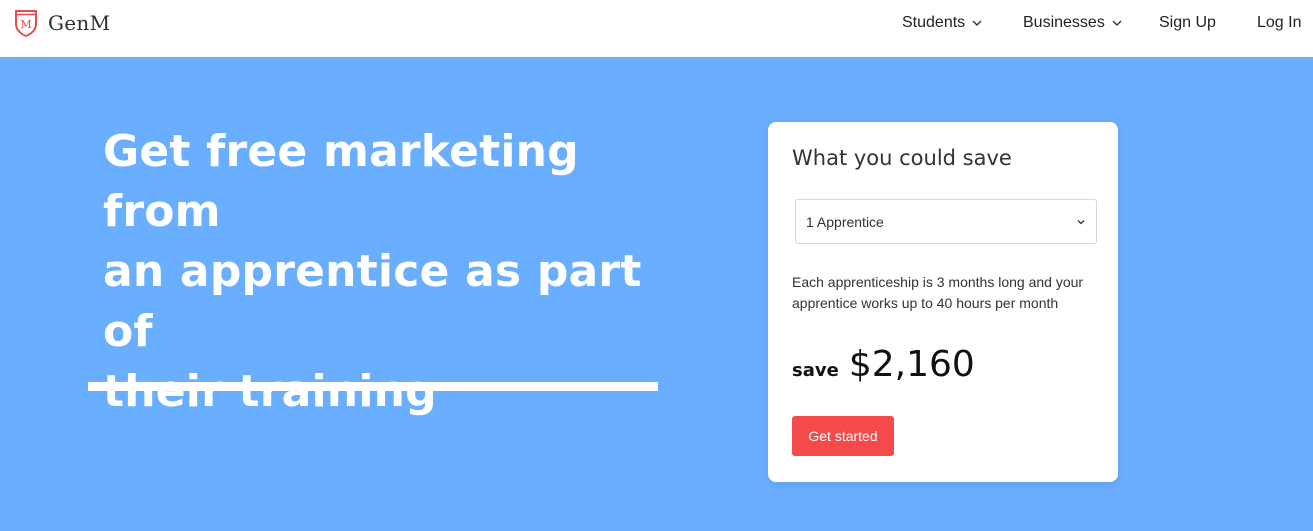 Image resolution: width=1313 pixels, height=531 pixels. I want to click on nav-businesses-label: Businesses, so click(1064, 22).